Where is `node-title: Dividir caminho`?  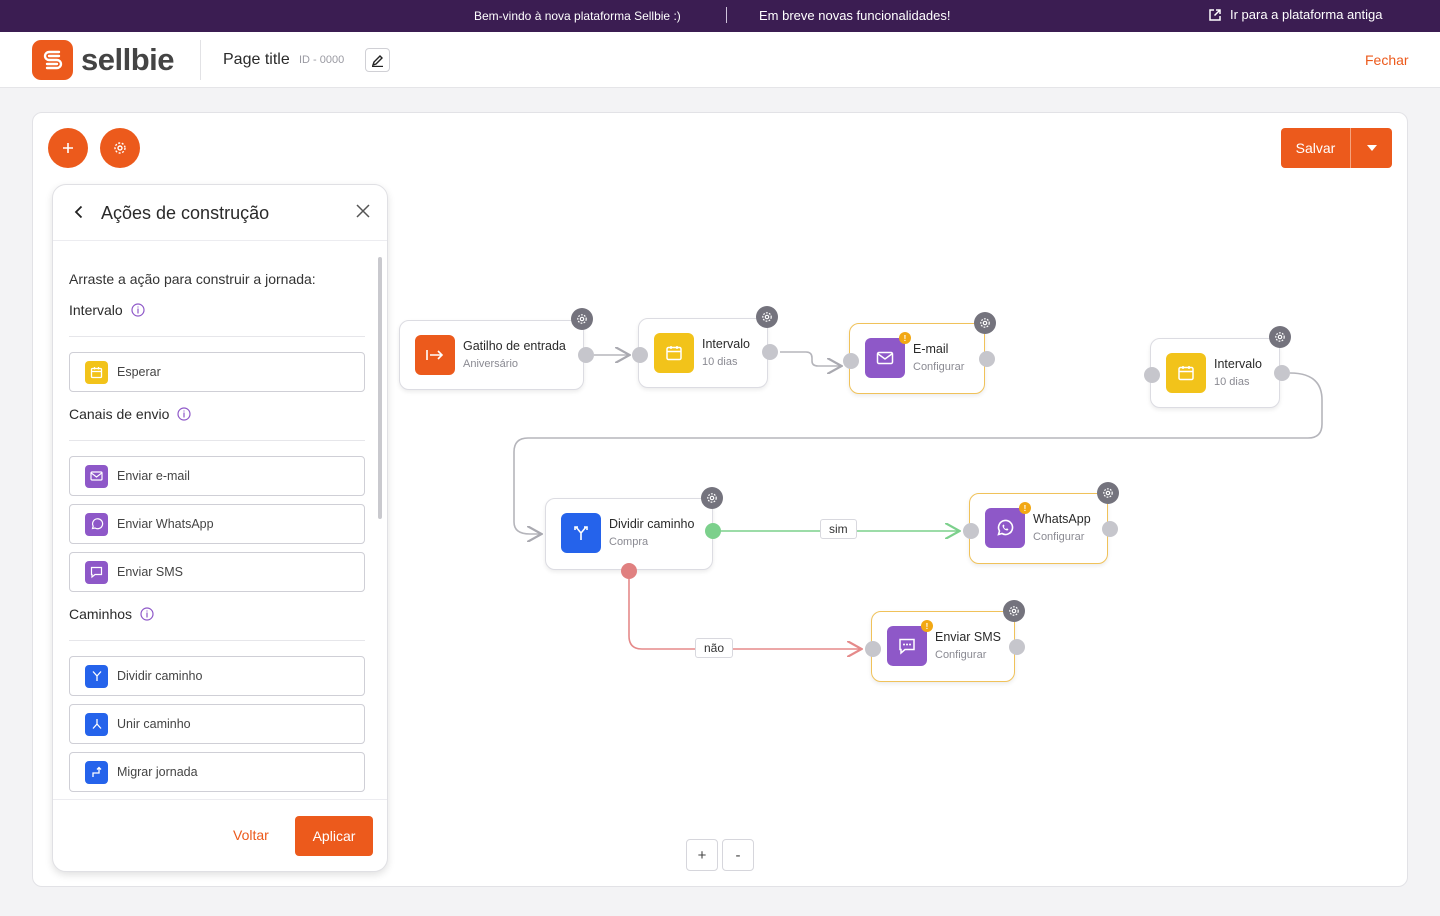
node-title: Dividir caminho is located at coordinates (652, 524).